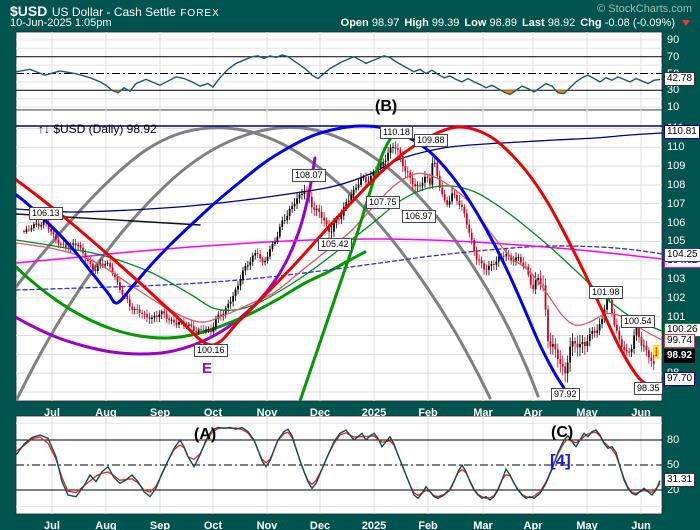  What do you see at coordinates (673, 56) in the screenshot?
I see `axis-tick-rsi: 70` at bounding box center [673, 56].